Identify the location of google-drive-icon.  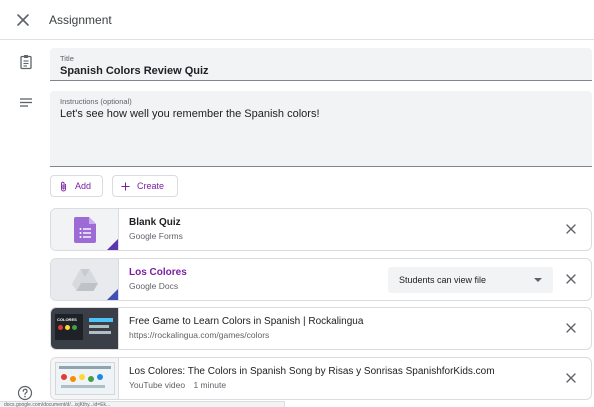
(85, 280).